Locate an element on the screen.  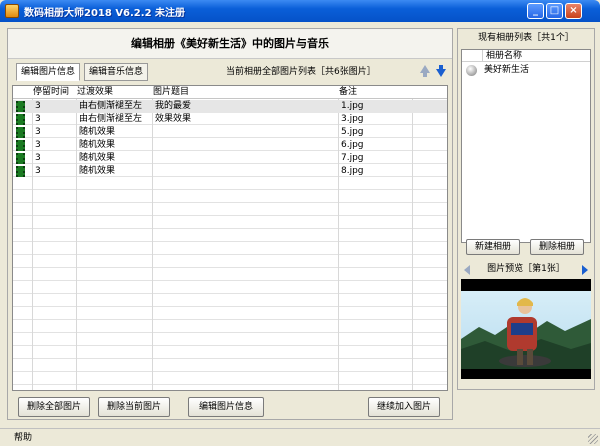
image-list-title: 当前相册全部图片列表［共6张图片］ is located at coordinates (301, 72).